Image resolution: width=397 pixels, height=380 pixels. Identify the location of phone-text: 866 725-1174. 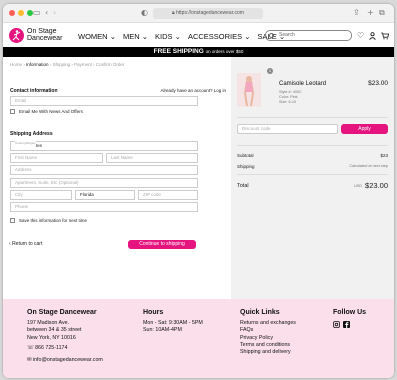
(51, 348).